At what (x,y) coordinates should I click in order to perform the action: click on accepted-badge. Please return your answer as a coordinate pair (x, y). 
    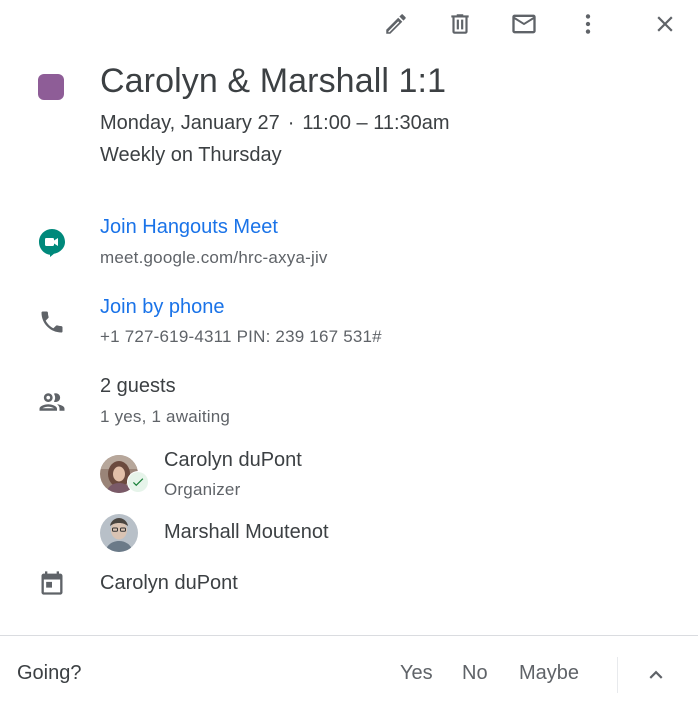
    Looking at the image, I should click on (138, 482).